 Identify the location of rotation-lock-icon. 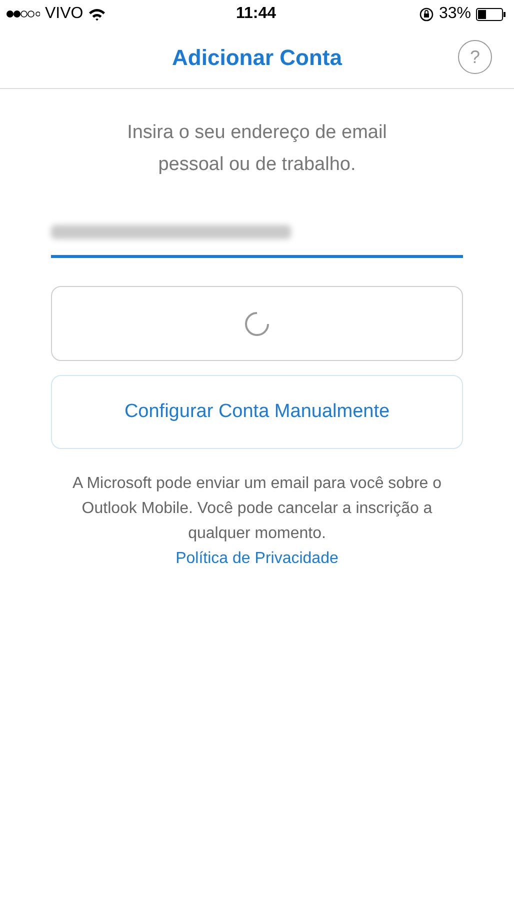
(426, 14).